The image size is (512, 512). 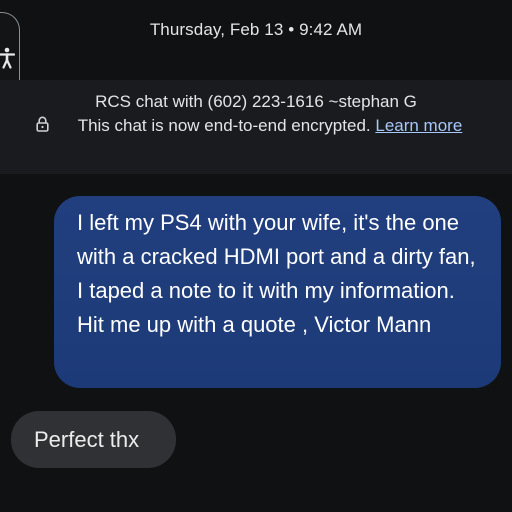 What do you see at coordinates (224, 125) in the screenshot?
I see `encryption-text: This chat is now end-to-end encrypted.` at bounding box center [224, 125].